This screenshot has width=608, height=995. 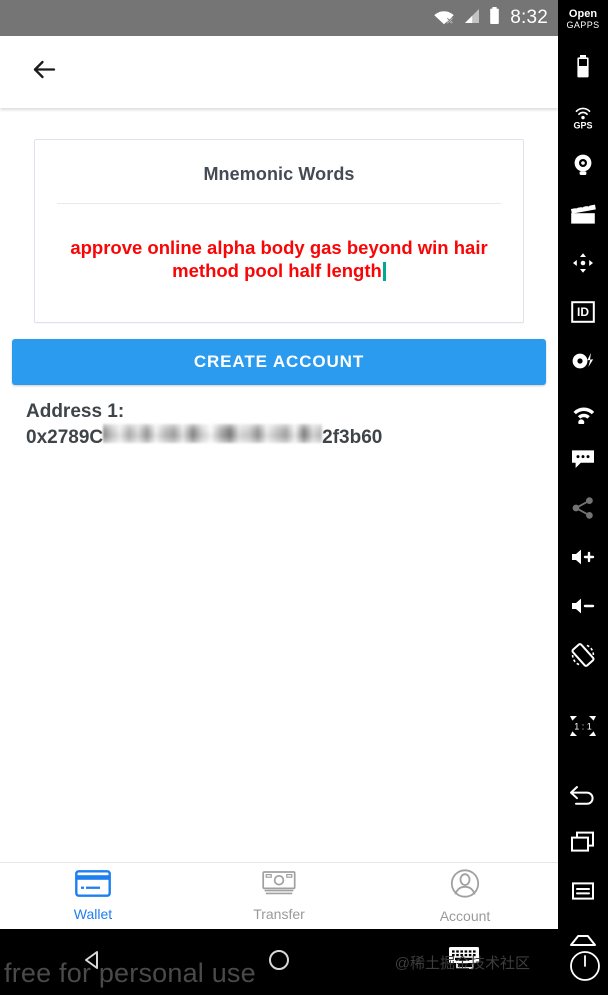 I want to click on address-prefix: 0x2789C, so click(x=65, y=437).